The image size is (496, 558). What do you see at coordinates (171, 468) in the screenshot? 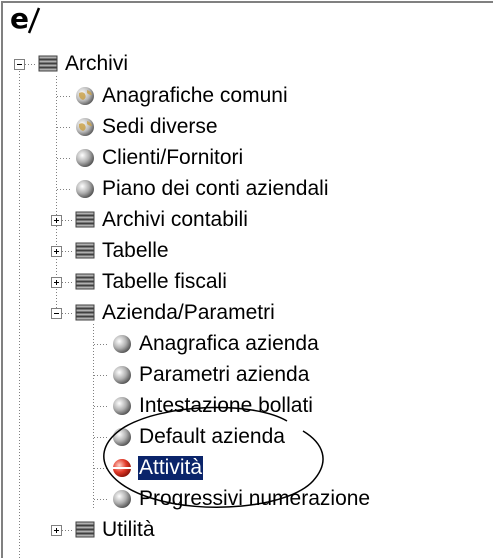
I see `tree-item-label: Attività` at bounding box center [171, 468].